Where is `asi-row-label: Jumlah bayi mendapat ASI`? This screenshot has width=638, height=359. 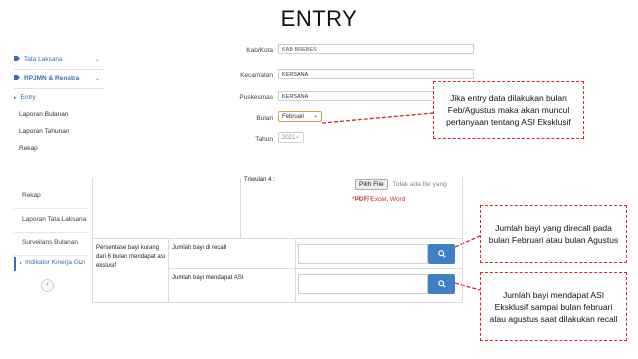
asi-row-label: Jumlah bayi mendapat ASI is located at coordinates (208, 278).